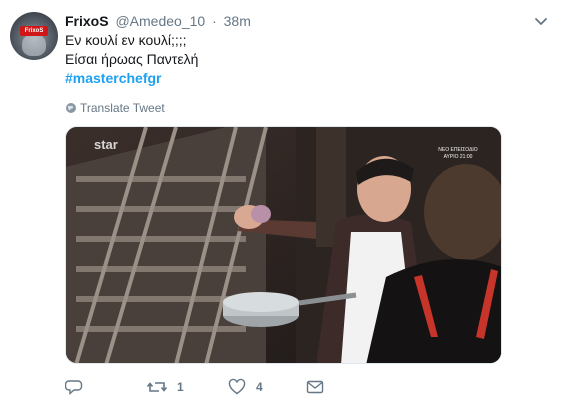 The width and height of the screenshot is (562, 405). I want to click on tweet-header: FrixoS @Amedeo_10 · 38m, so click(158, 21).